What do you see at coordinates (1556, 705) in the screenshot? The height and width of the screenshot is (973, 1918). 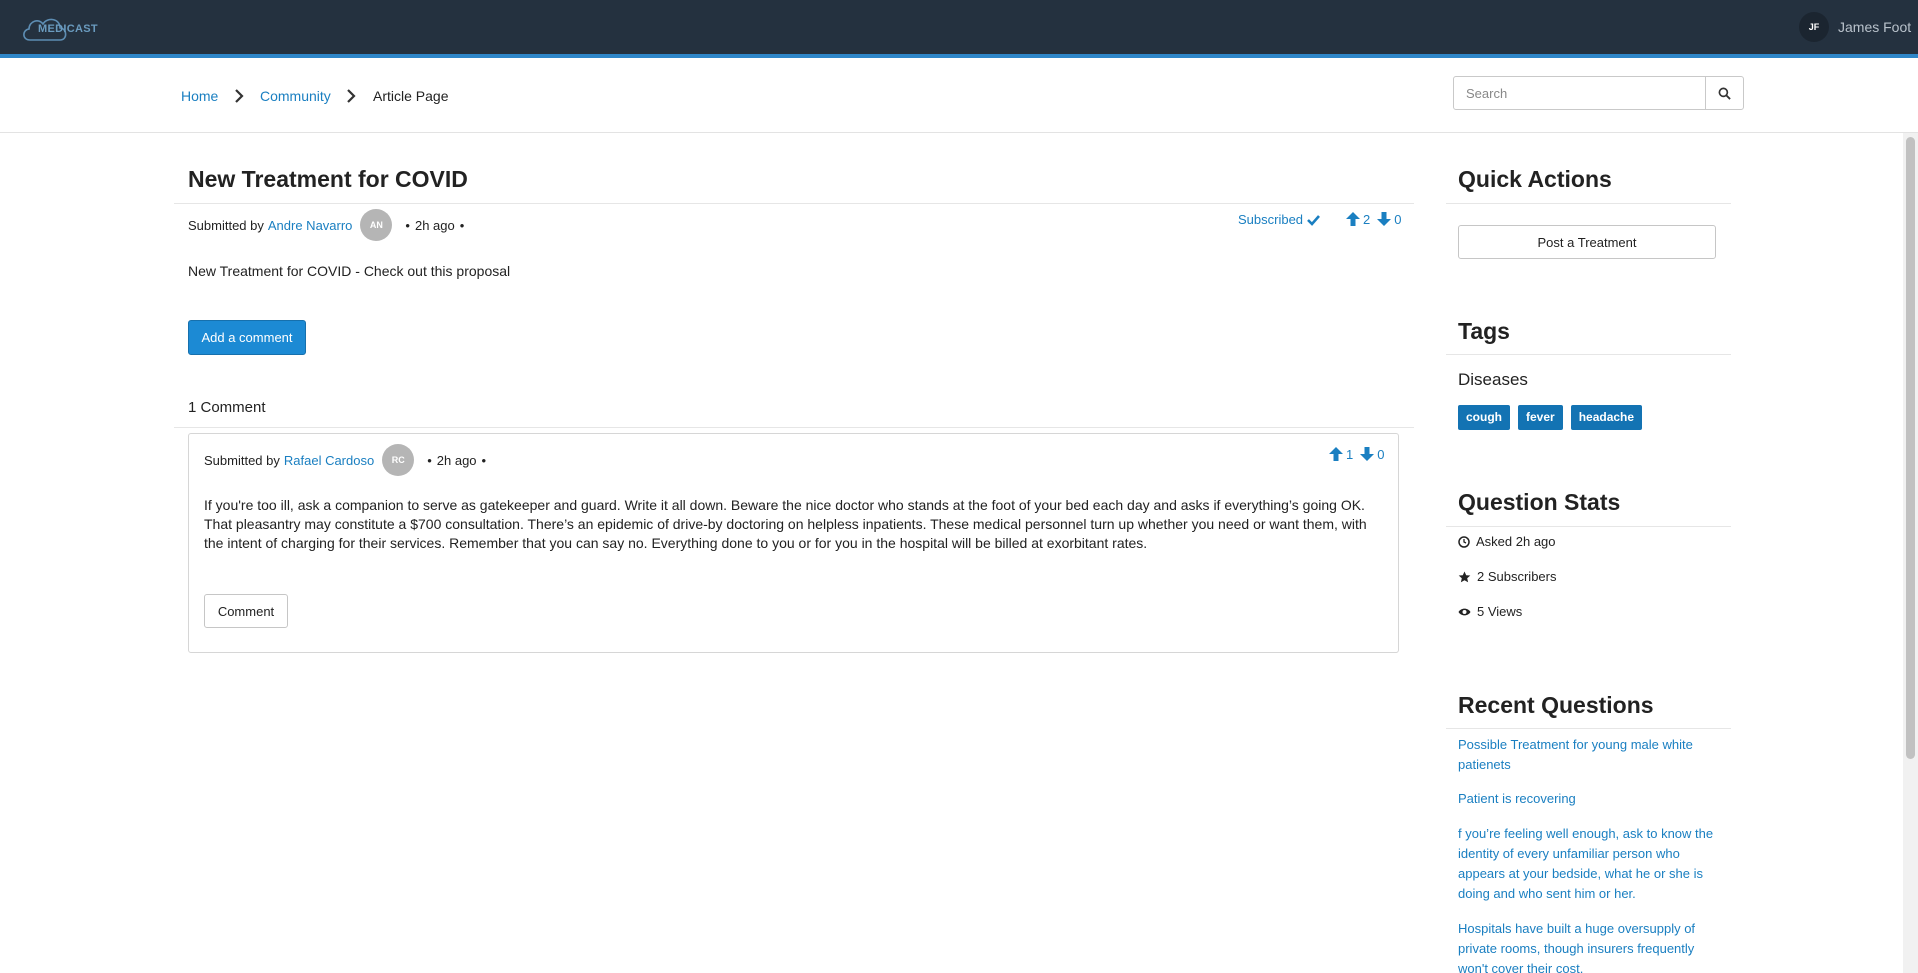 I see `recent-questions-heading: Recent Questions` at bounding box center [1556, 705].